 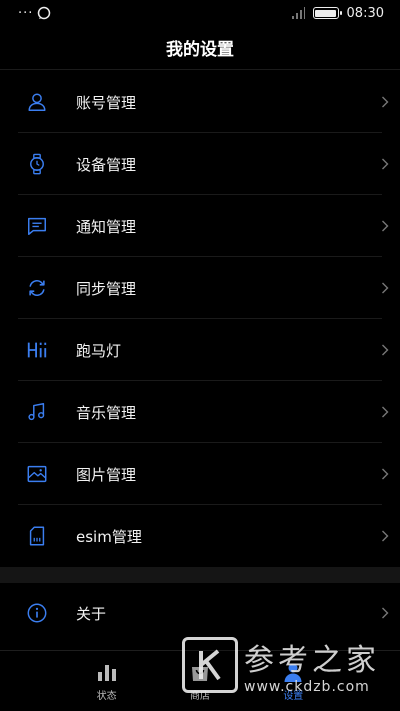 What do you see at coordinates (38, 536) in the screenshot?
I see `sim-card-icon` at bounding box center [38, 536].